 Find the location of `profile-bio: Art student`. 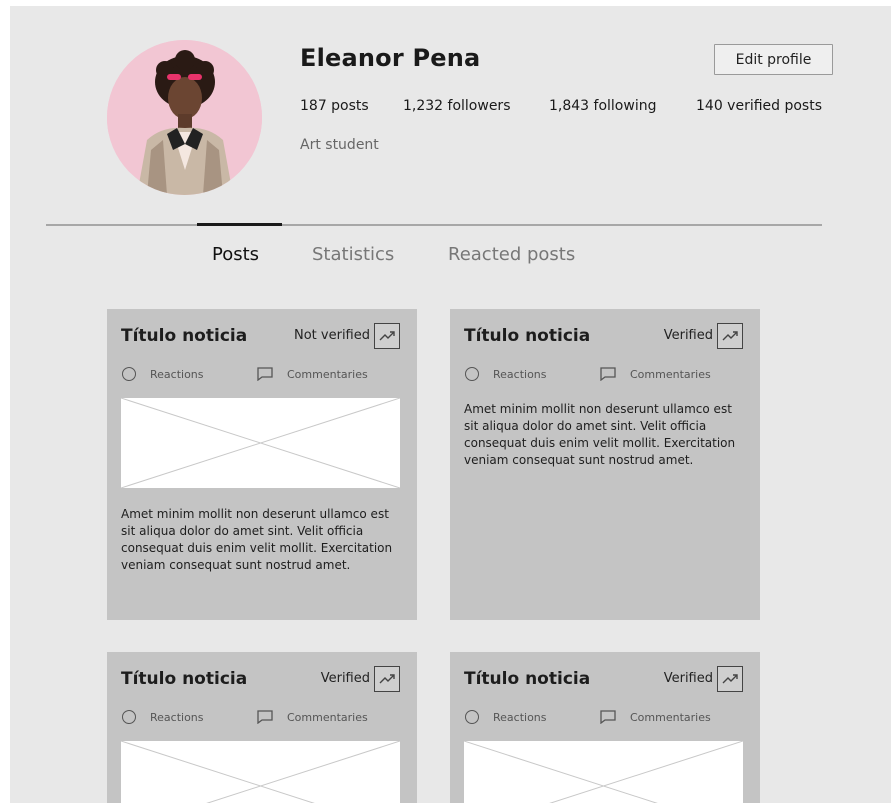

profile-bio: Art student is located at coordinates (339, 145).